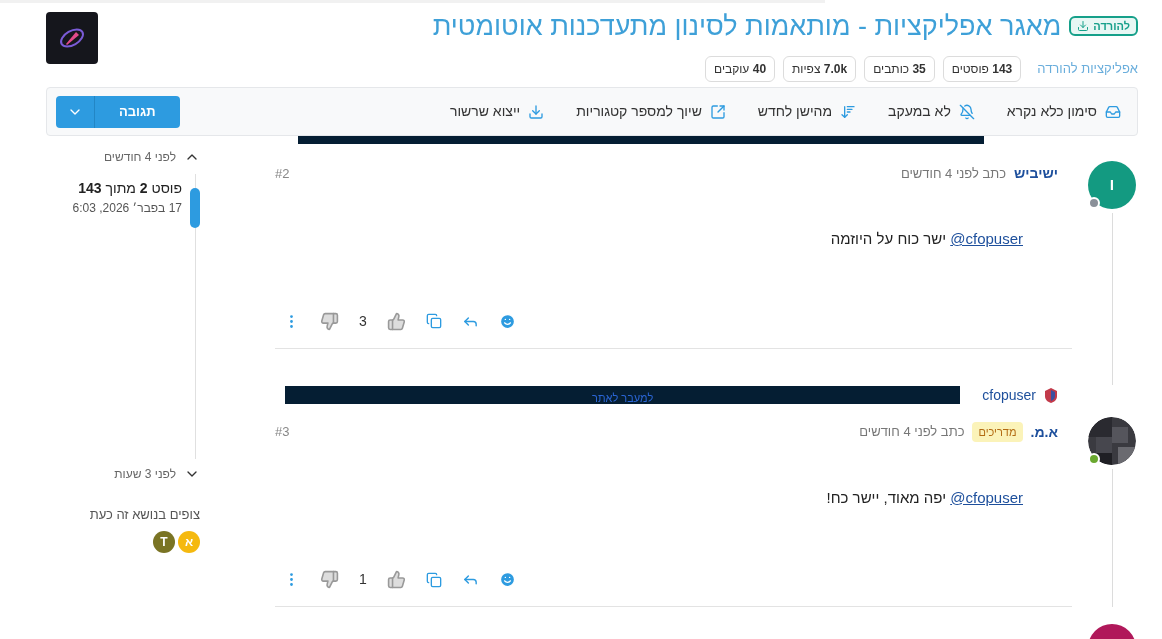  What do you see at coordinates (195, 208) in the screenshot?
I see `timeline-thumb` at bounding box center [195, 208].